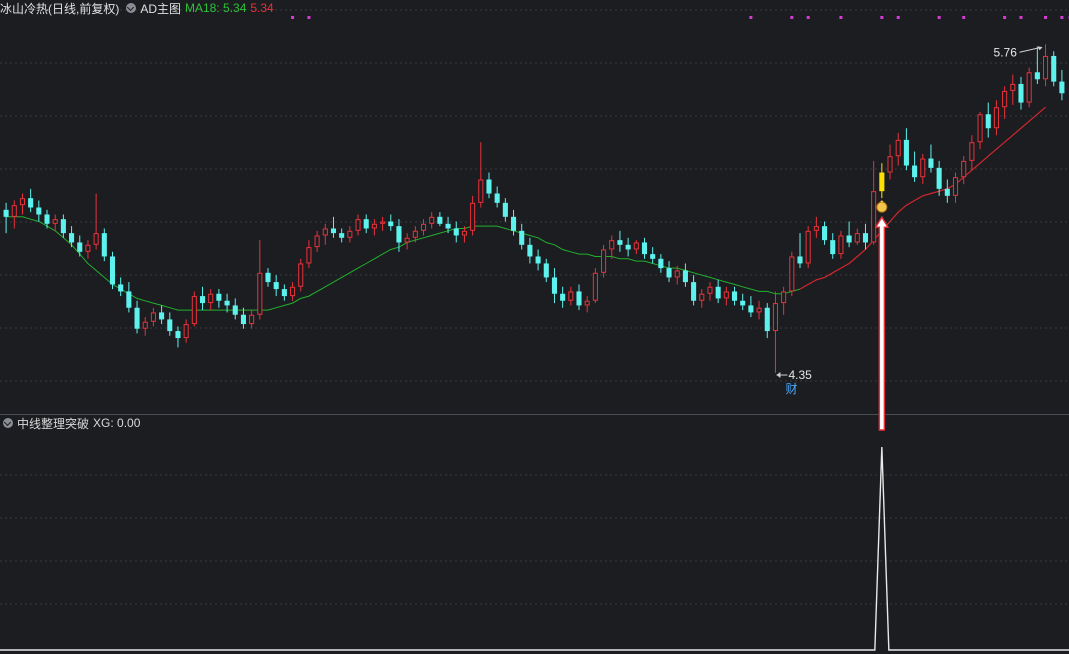 This screenshot has height=654, width=1069. Describe the element at coordinates (778, 375) in the screenshot. I see `low-arrow-head` at that location.